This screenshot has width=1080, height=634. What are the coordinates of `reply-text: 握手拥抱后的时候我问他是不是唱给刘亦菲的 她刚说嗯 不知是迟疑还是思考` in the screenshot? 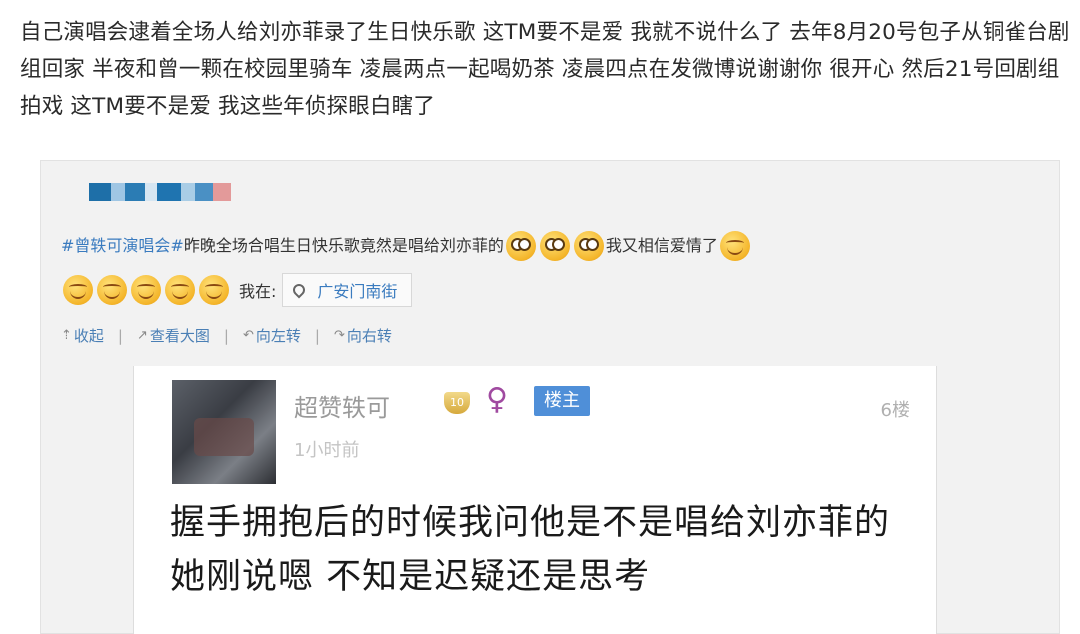 It's located at (530, 550).